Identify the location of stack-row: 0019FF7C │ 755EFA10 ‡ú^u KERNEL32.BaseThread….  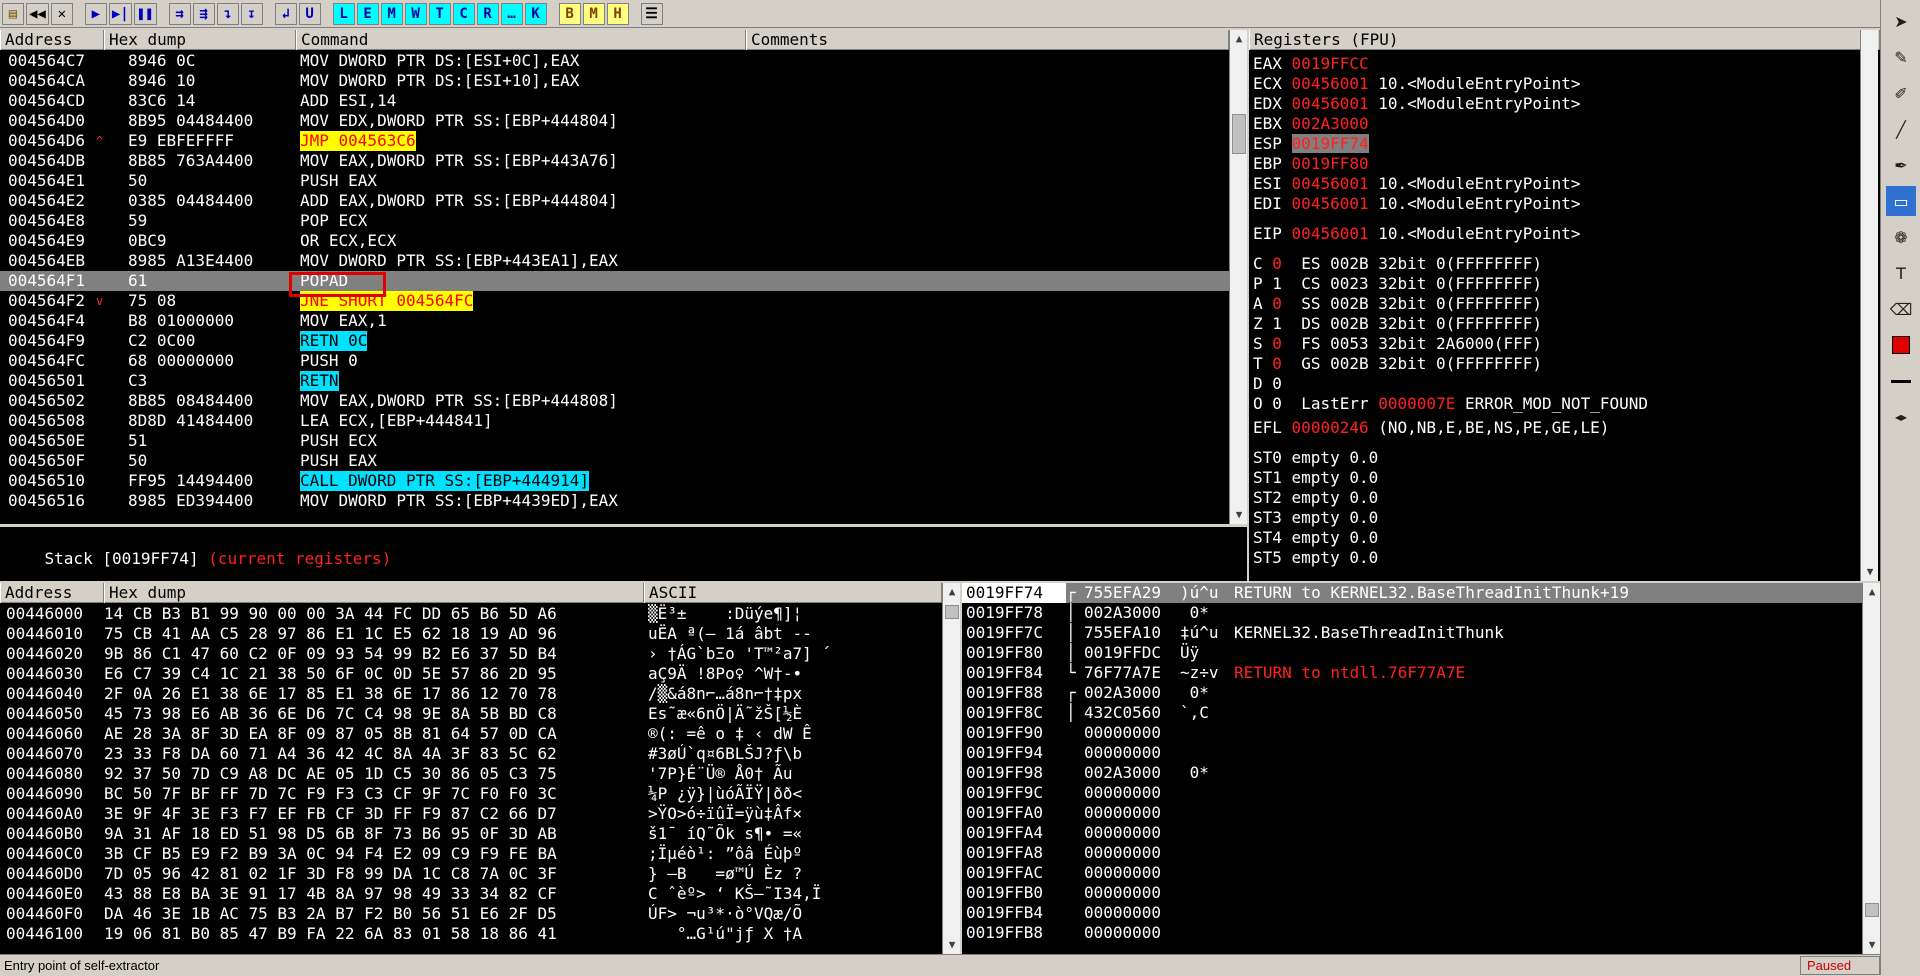
(1412, 633).